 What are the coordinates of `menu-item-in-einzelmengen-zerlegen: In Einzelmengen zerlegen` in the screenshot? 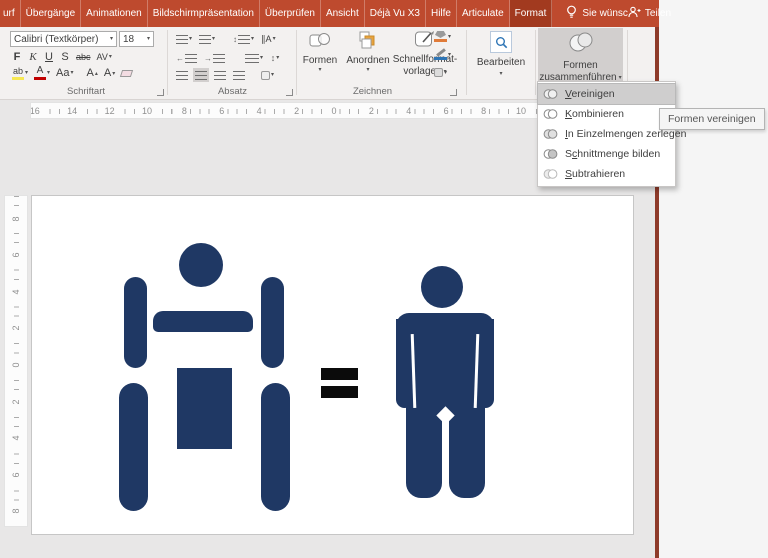 It's located at (612, 134).